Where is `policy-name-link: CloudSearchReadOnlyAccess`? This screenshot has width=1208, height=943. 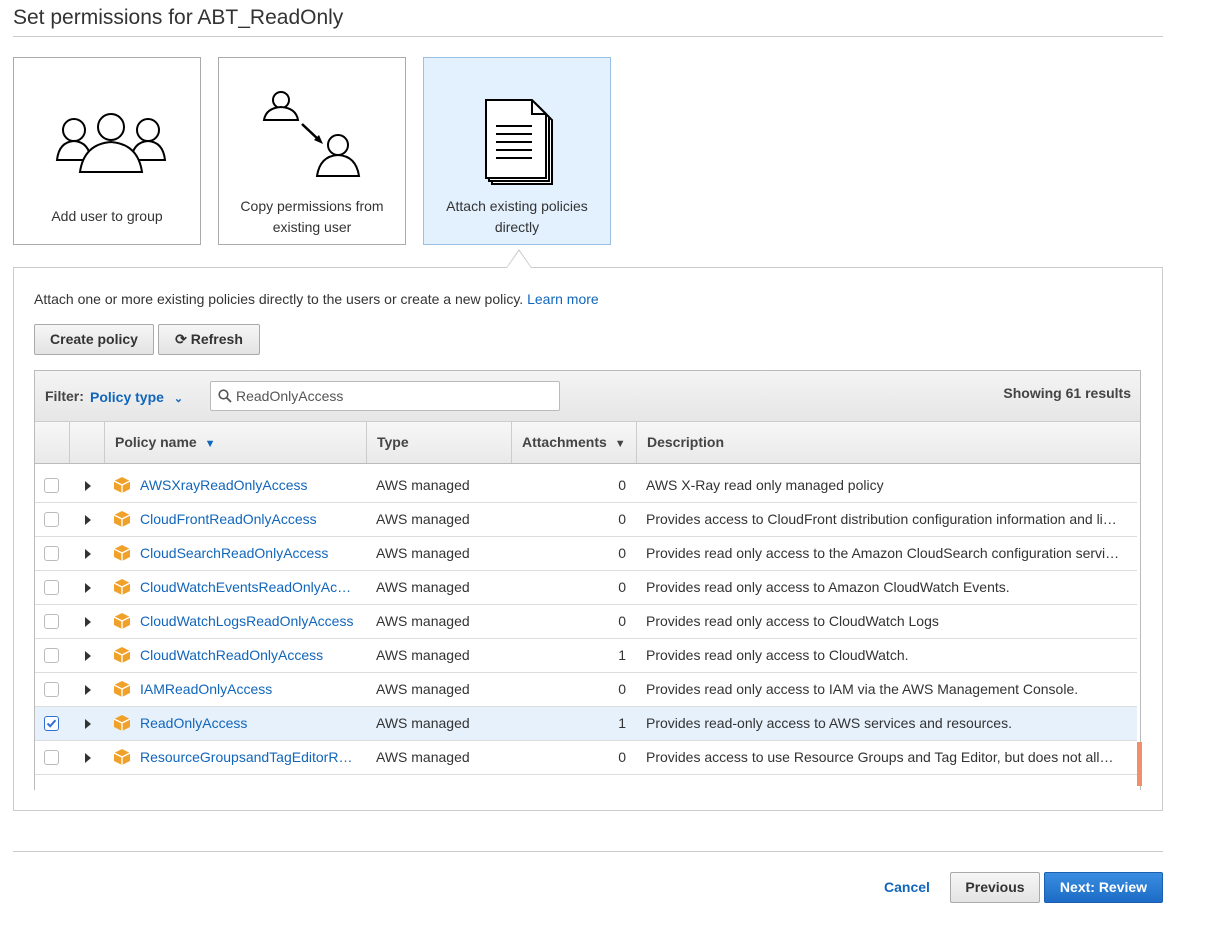 policy-name-link: CloudSearchReadOnlyAccess is located at coordinates (250, 553).